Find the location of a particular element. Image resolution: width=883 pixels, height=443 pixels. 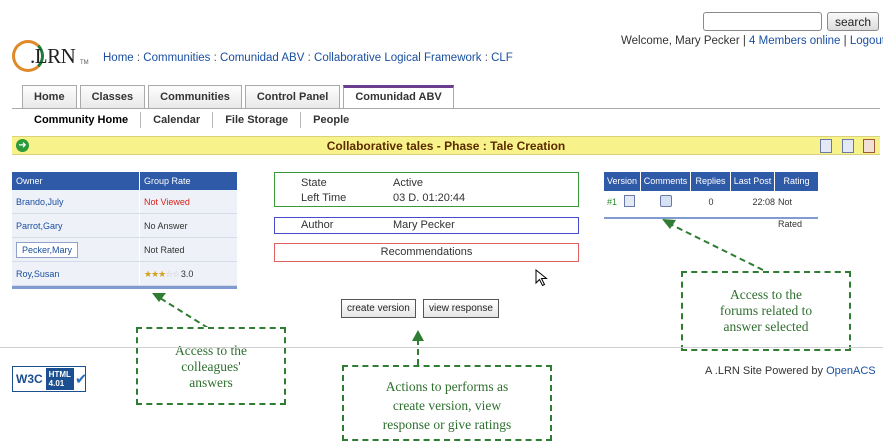

recommendations-label: Recommendations is located at coordinates (426, 252).